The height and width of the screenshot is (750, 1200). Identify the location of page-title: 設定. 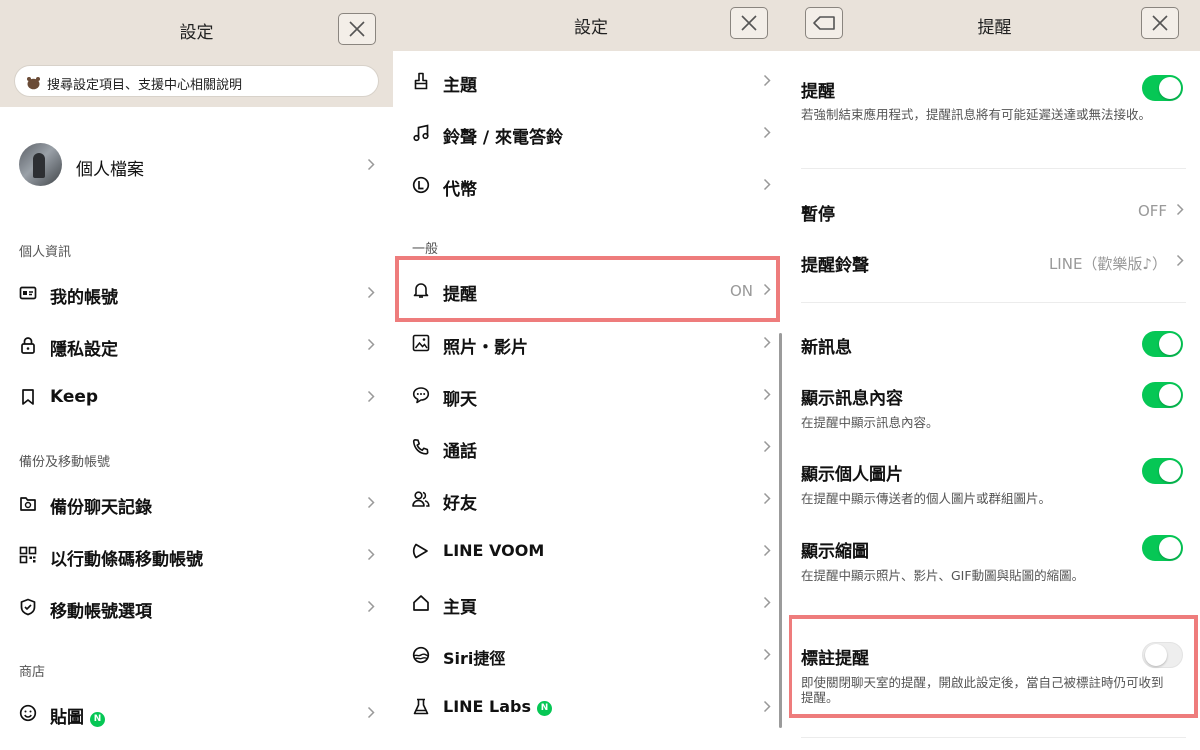
(196, 33).